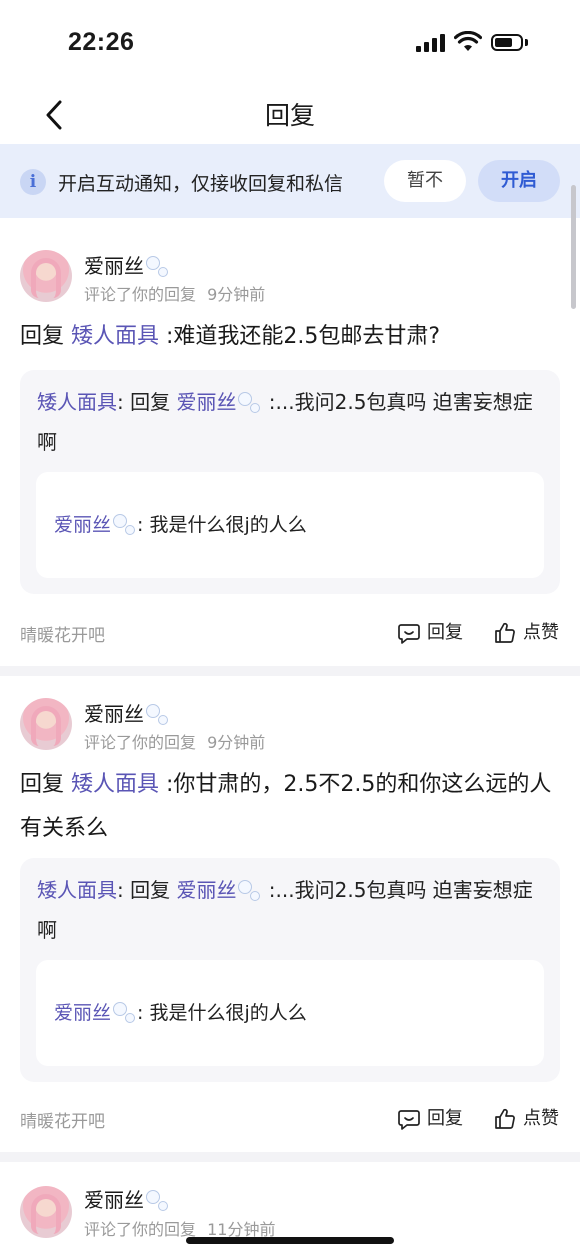 The width and height of the screenshot is (580, 1257). Describe the element at coordinates (519, 181) in the screenshot. I see `enable-button: 开启` at that location.